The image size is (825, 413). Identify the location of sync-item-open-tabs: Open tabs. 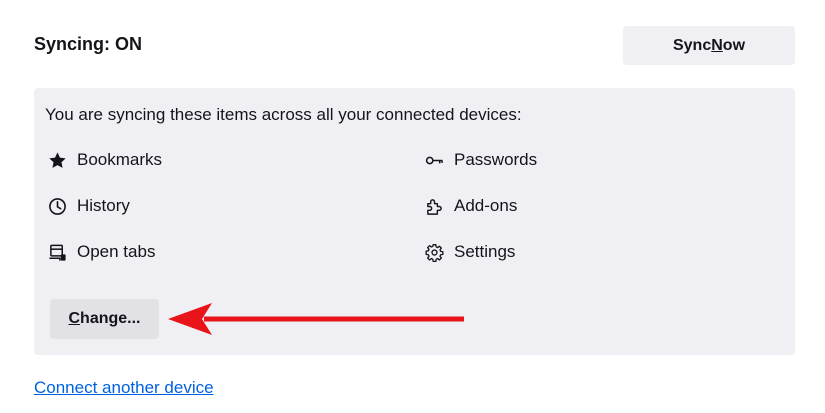
(101, 252).